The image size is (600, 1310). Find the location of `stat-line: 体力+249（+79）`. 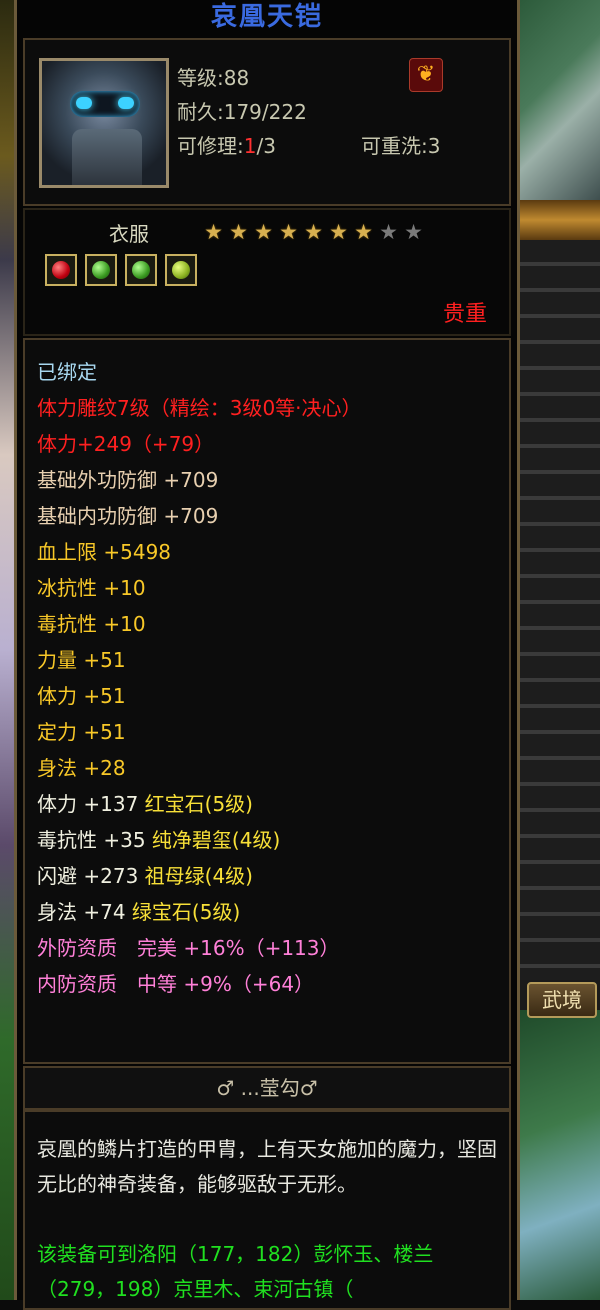

stat-line: 体力+249（+79） is located at coordinates (126, 444).